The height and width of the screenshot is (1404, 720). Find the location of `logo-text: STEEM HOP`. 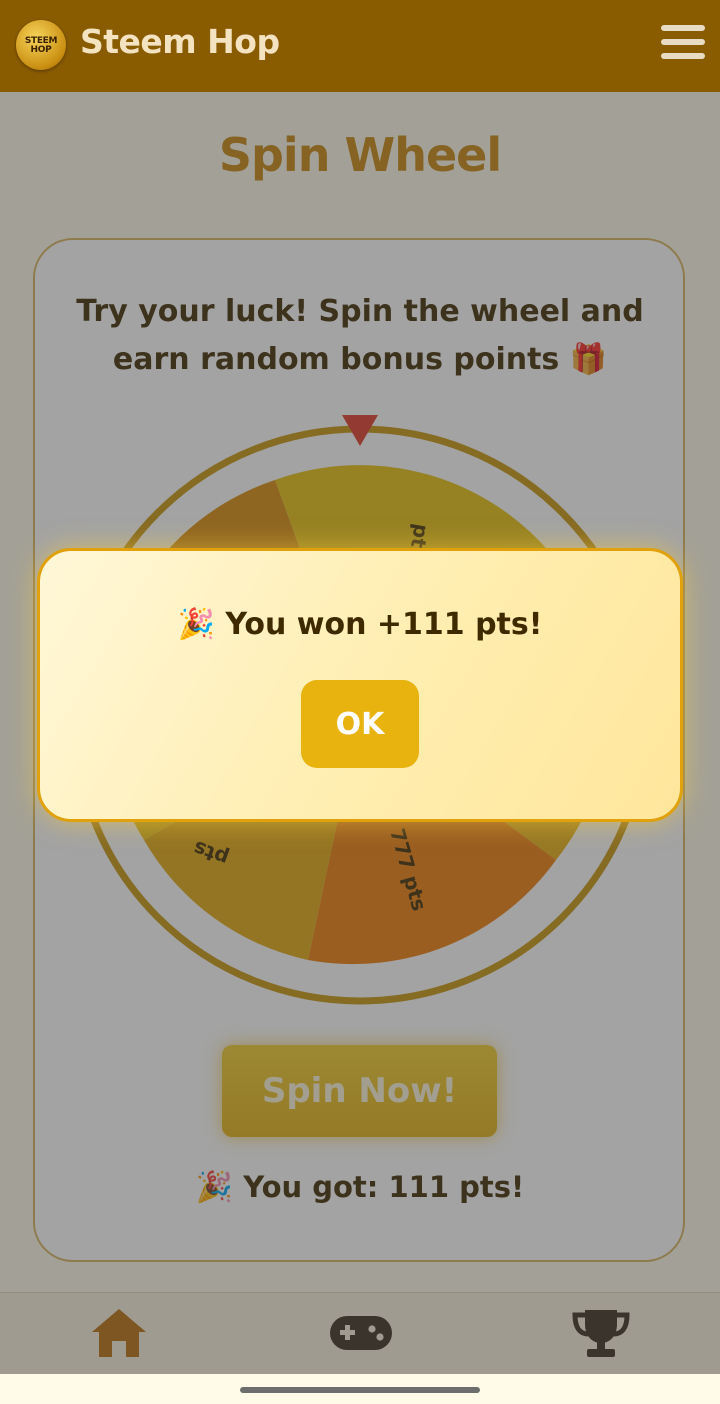

logo-text: STEEM HOP is located at coordinates (41, 45).